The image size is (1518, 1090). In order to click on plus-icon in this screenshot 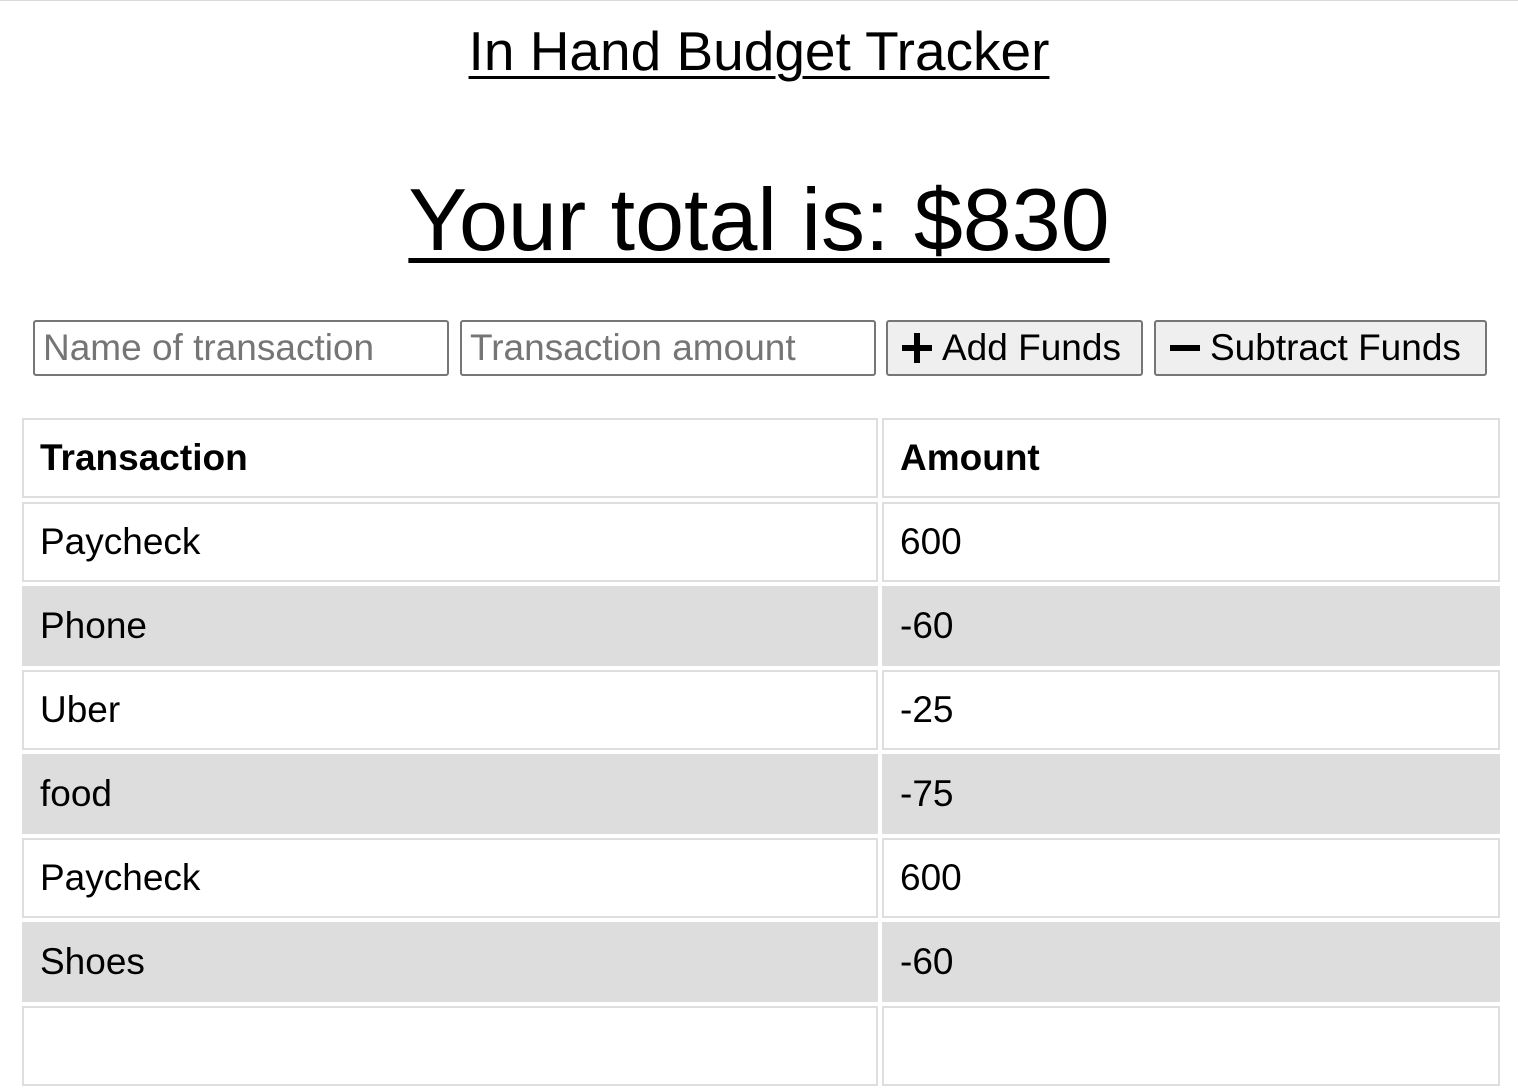, I will do `click(917, 348)`.